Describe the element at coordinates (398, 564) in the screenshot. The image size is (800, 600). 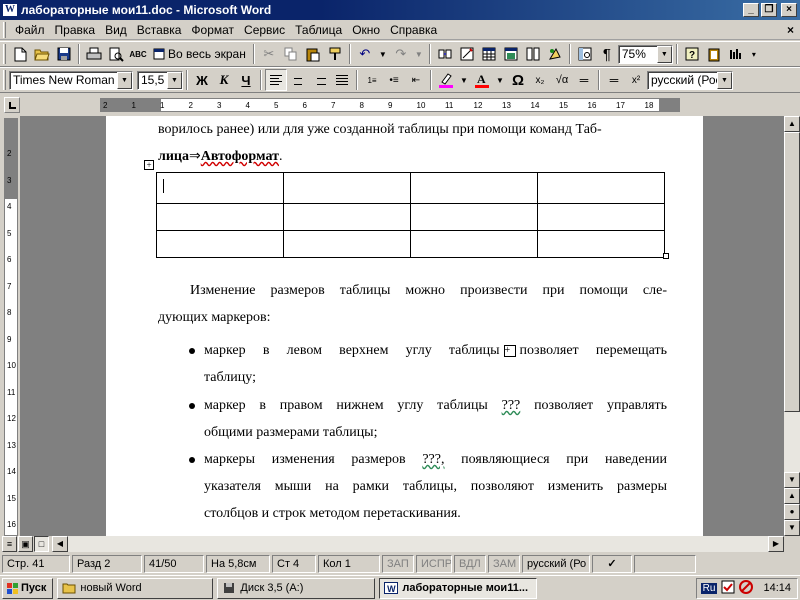
I see `status-rec: ЗАП` at that location.